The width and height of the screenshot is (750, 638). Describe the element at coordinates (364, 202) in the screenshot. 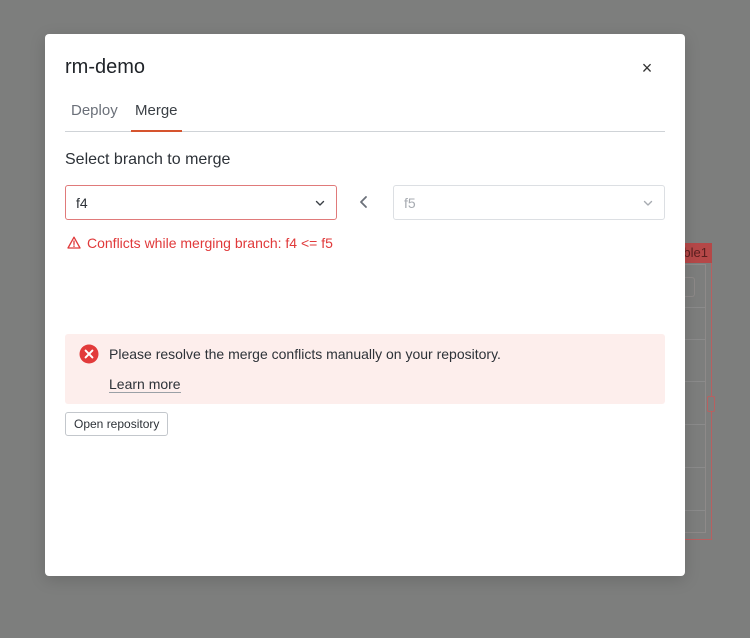

I see `chevron-left-icon` at that location.